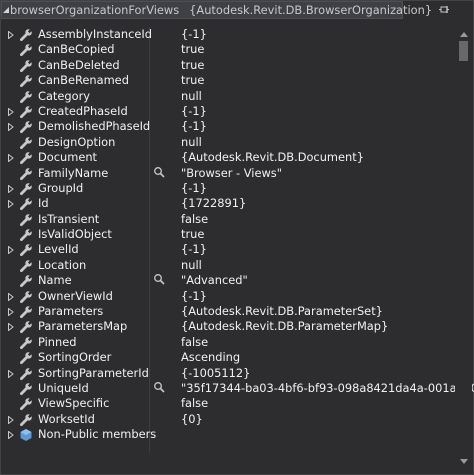 This screenshot has height=475, width=474. Describe the element at coordinates (228, 234) in the screenshot. I see `property-row: IsValidObject true` at that location.